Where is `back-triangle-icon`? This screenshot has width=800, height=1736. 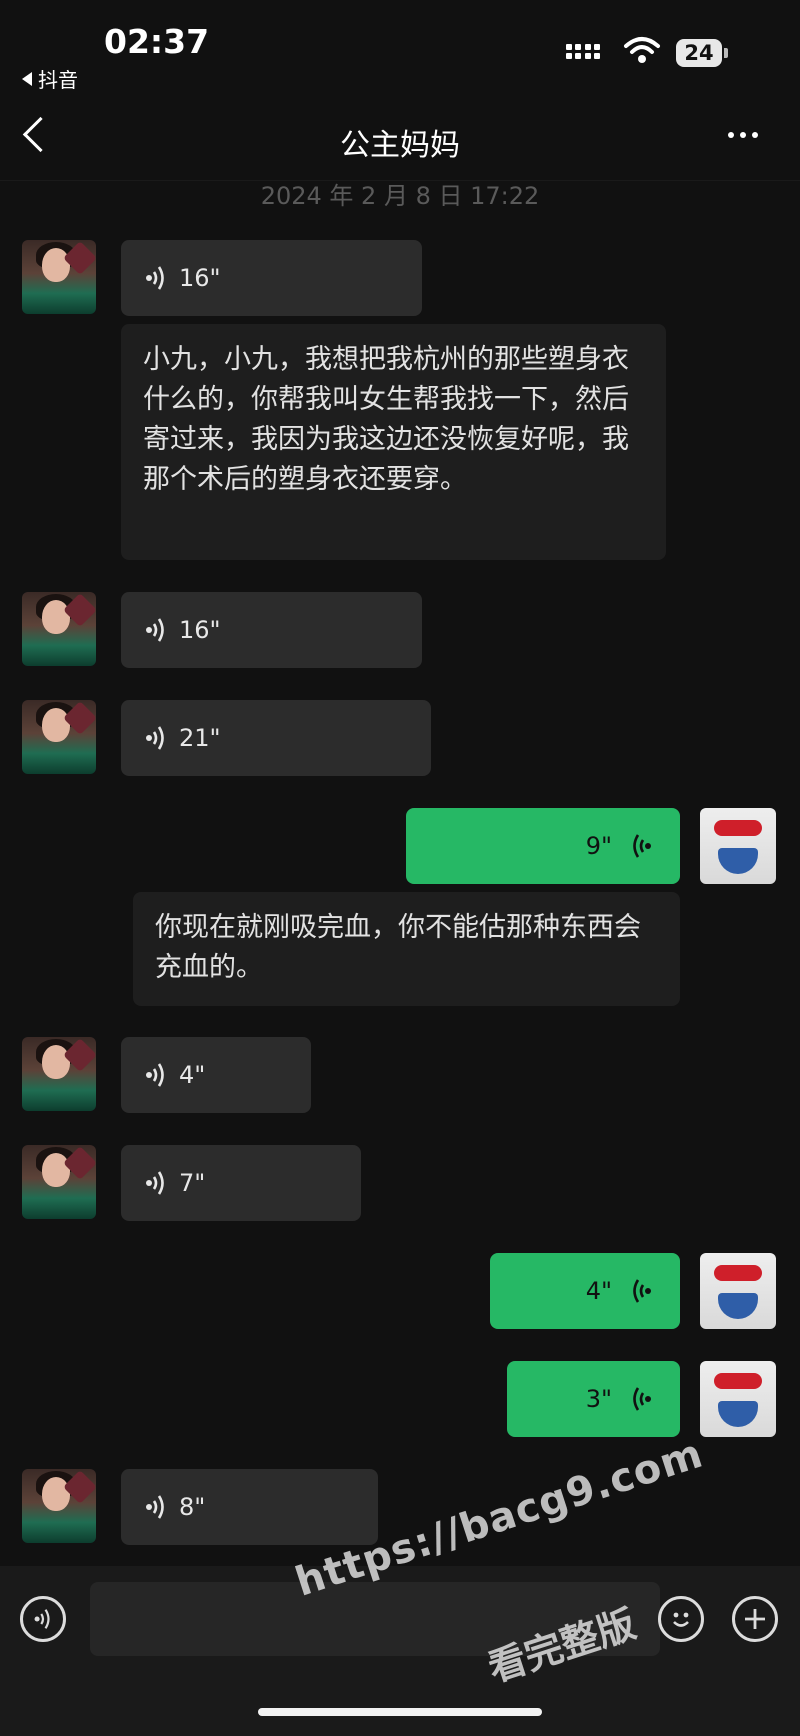 back-triangle-icon is located at coordinates (27, 78).